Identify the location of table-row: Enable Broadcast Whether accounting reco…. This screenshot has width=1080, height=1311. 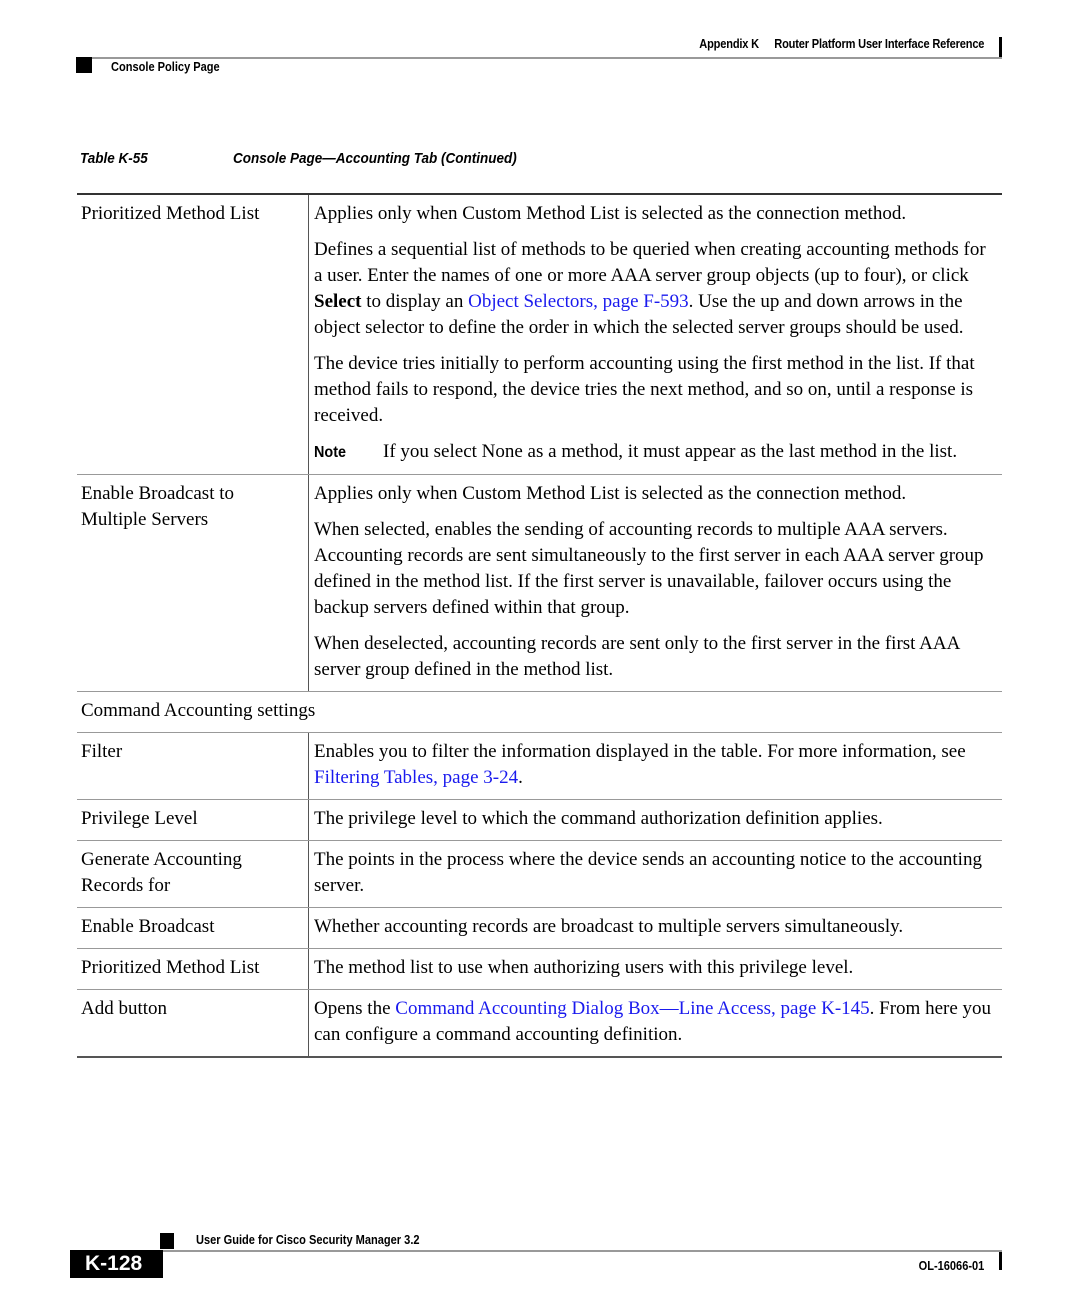
(539, 928).